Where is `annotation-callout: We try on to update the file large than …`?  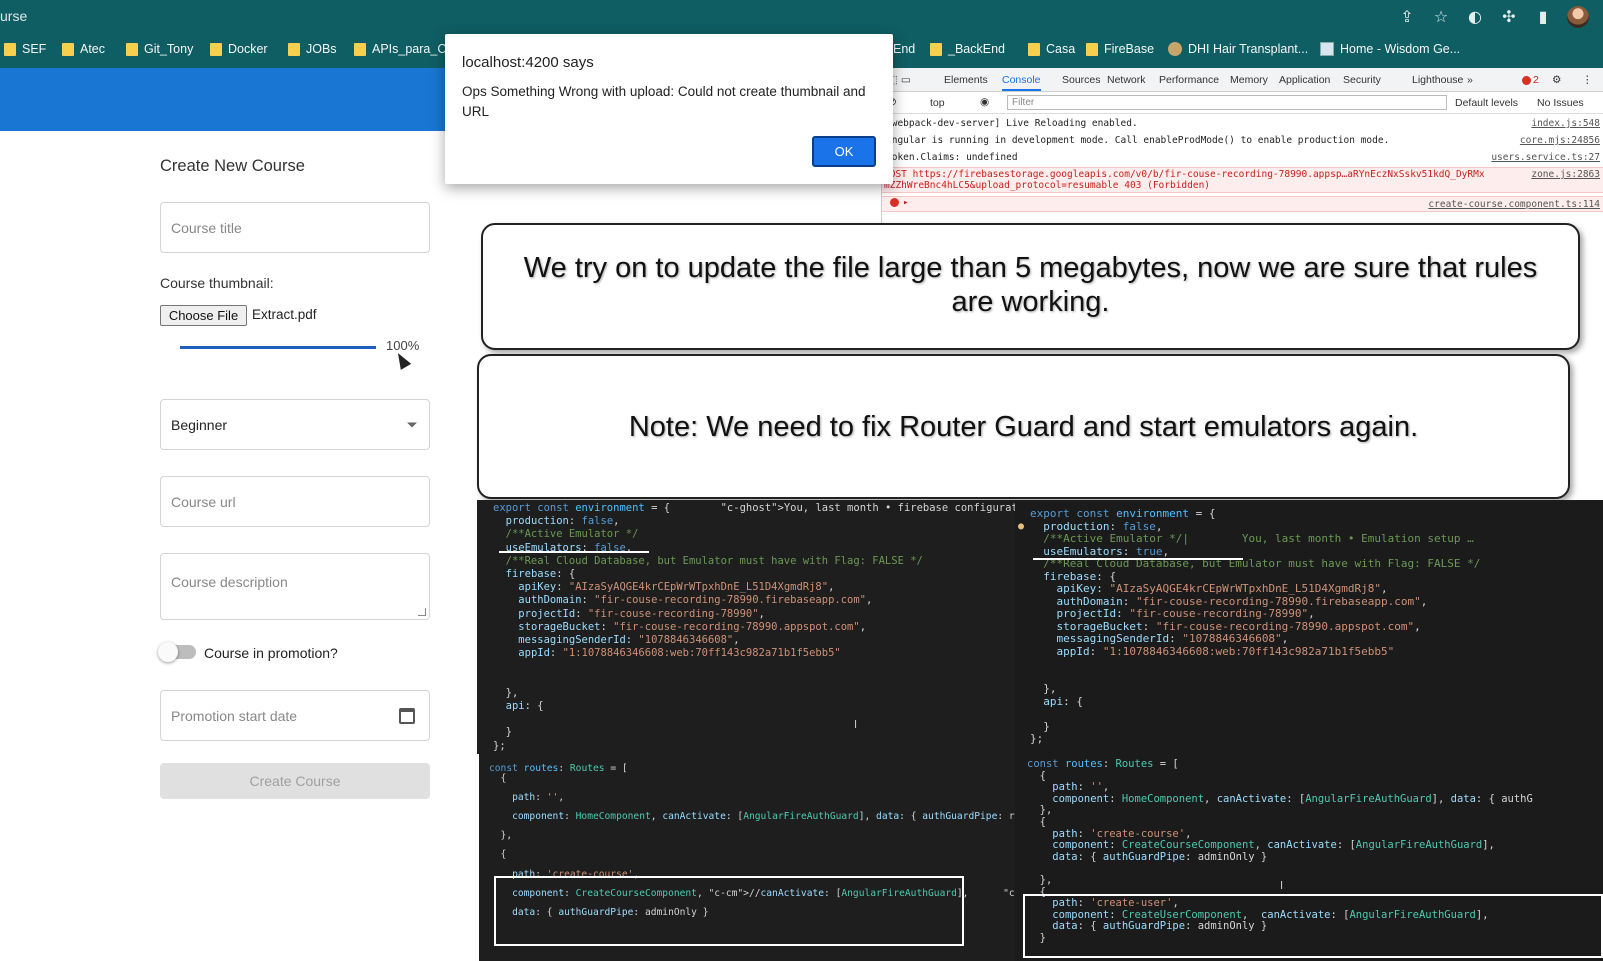
annotation-callout: We try on to update the file large than … is located at coordinates (1030, 286).